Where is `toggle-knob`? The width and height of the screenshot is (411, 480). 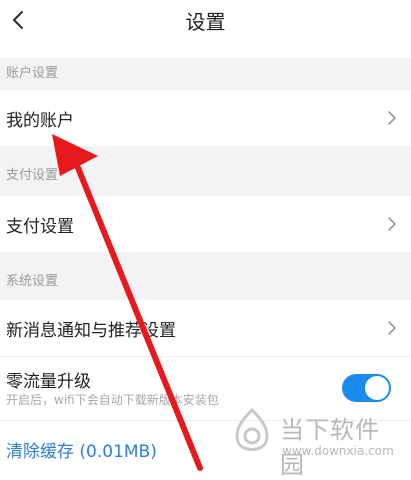
toggle-knob is located at coordinates (377, 388).